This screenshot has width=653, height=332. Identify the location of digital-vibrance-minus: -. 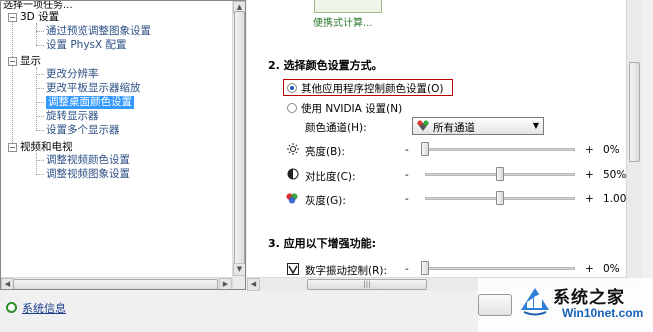
(407, 269).